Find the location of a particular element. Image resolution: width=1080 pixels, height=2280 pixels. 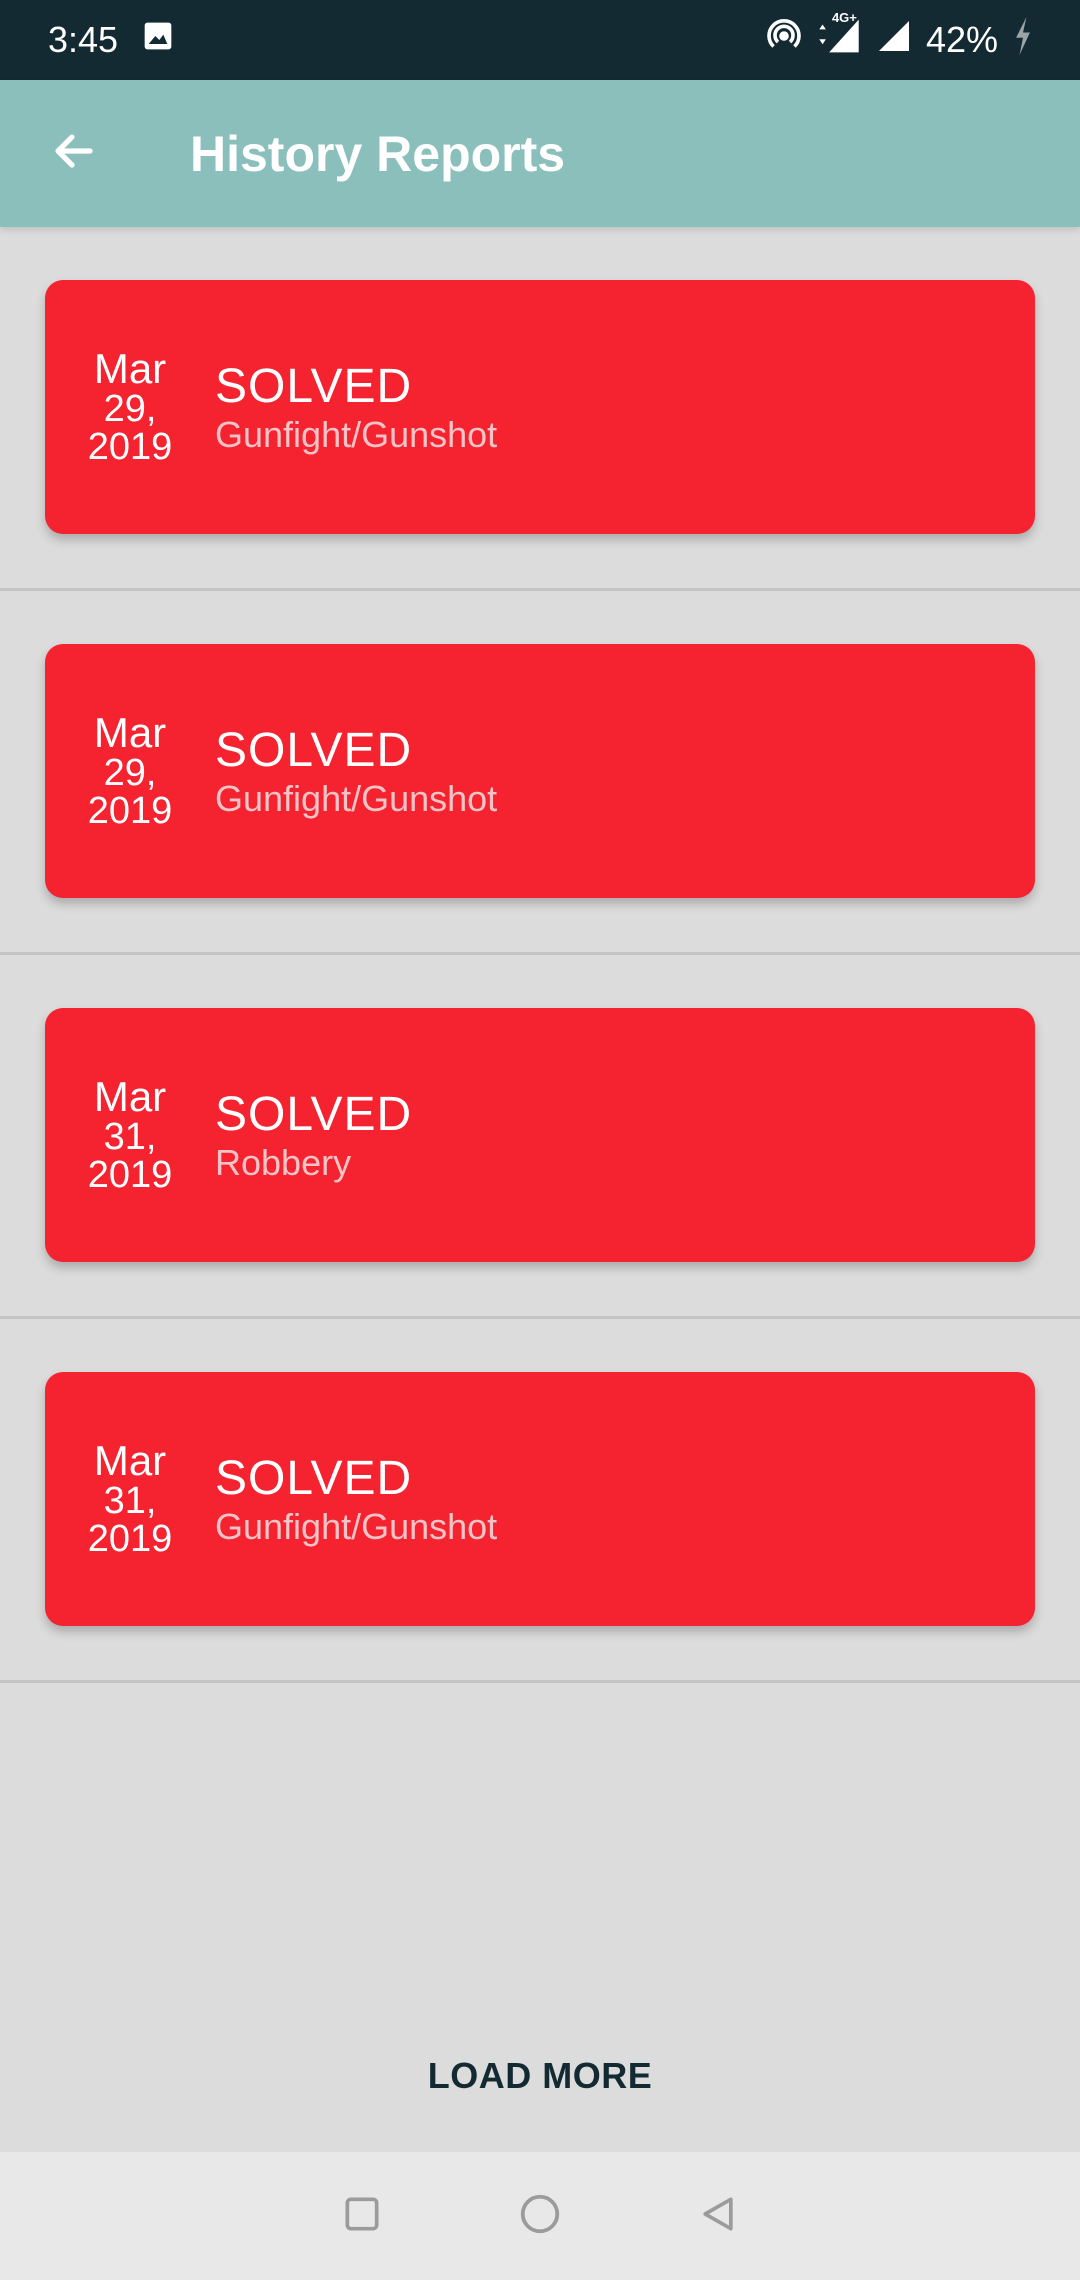

recents-button is located at coordinates (362, 2216).